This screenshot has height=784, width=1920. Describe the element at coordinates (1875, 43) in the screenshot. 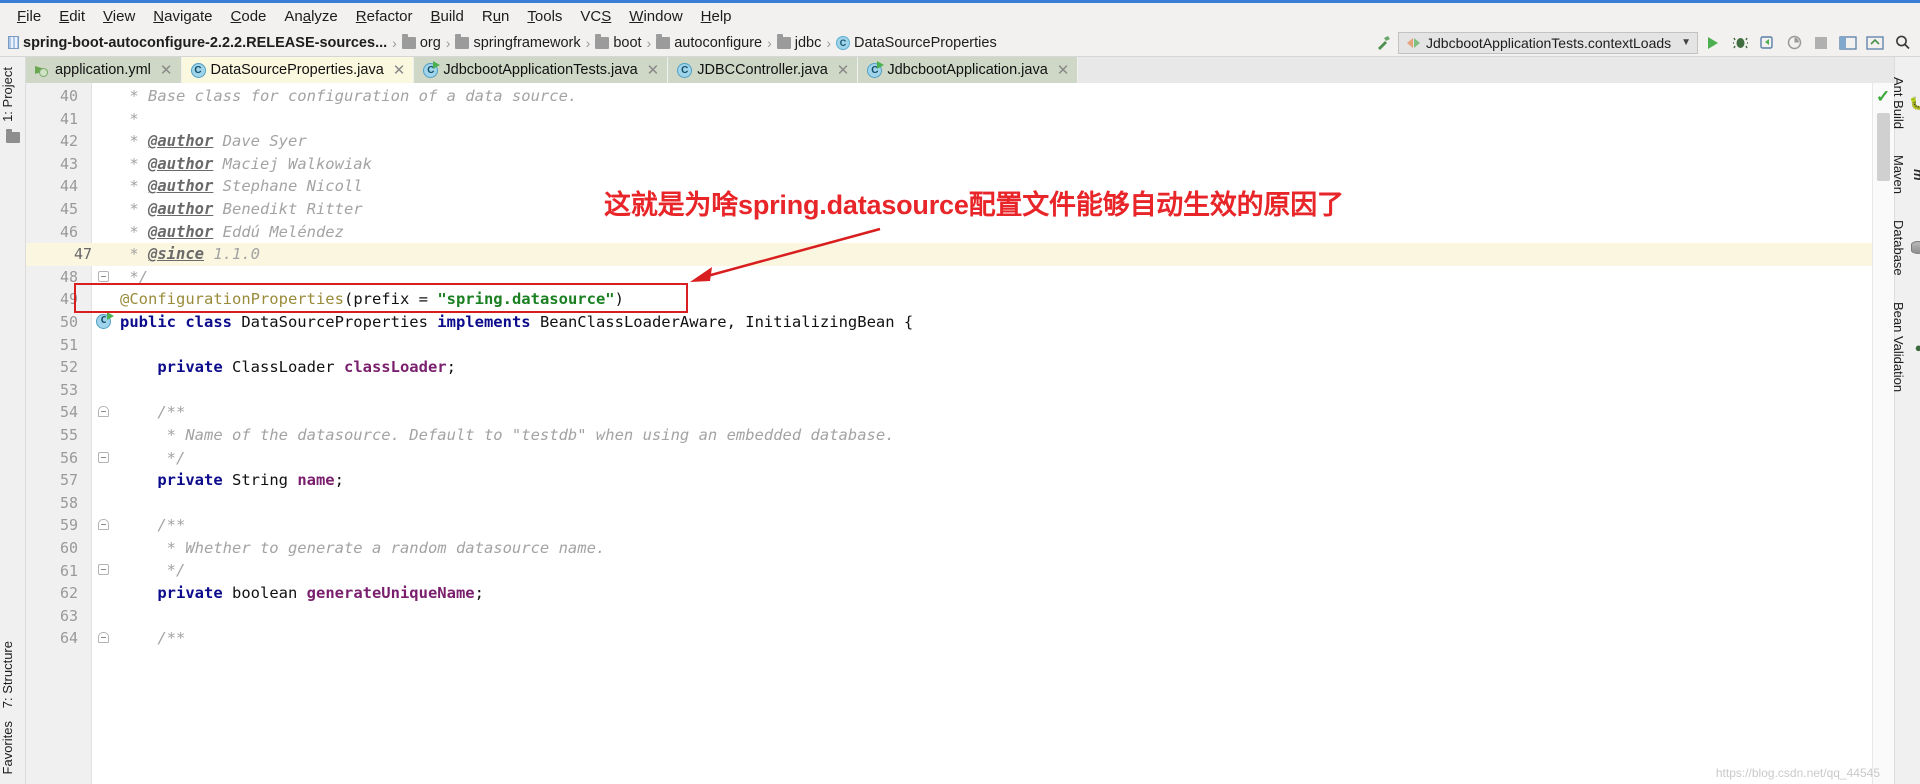

I see `update-button` at that location.